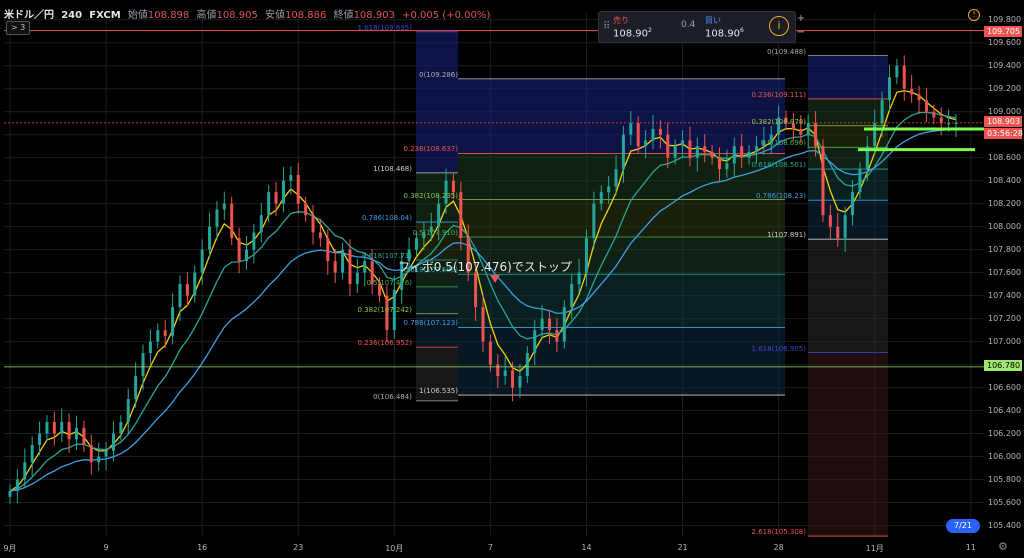 The width and height of the screenshot is (1024, 558). Describe the element at coordinates (430, 323) in the screenshot. I see `fib-level-label: 0.786(107.123)` at that location.